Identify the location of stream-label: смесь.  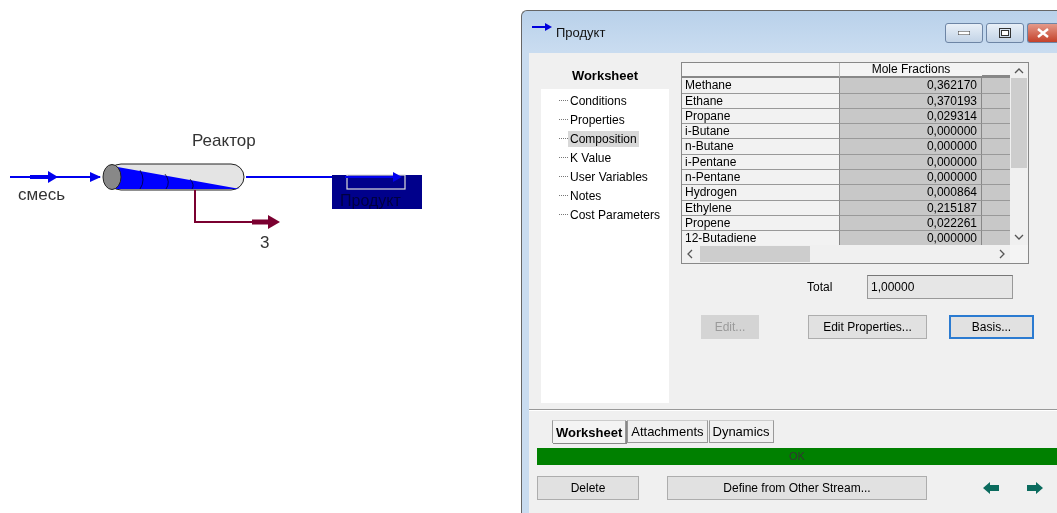
(41, 194).